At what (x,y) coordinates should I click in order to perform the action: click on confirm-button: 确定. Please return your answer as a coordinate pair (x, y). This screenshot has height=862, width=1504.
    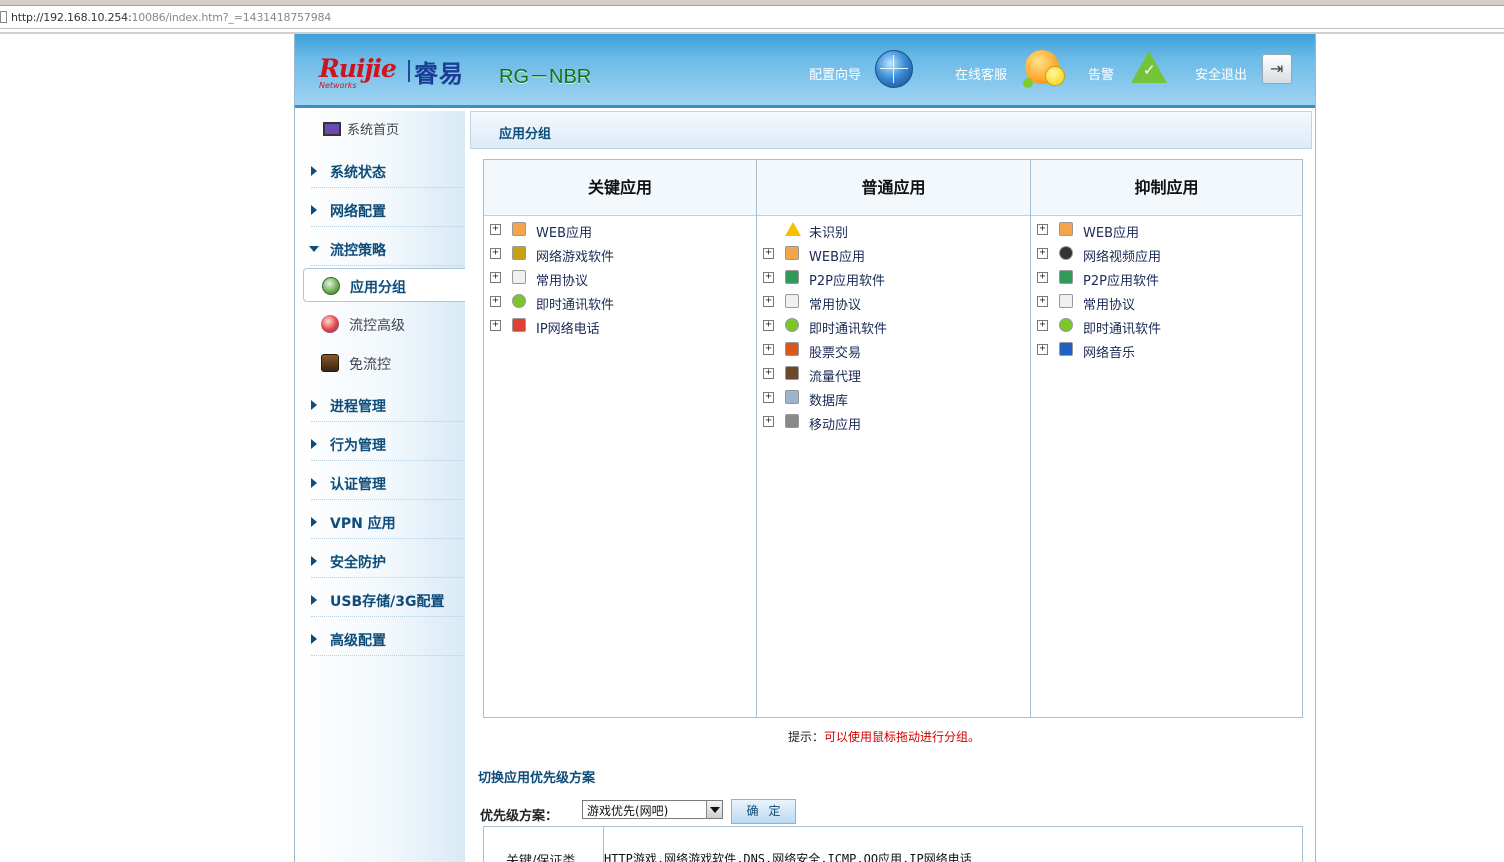
    Looking at the image, I should click on (763, 811).